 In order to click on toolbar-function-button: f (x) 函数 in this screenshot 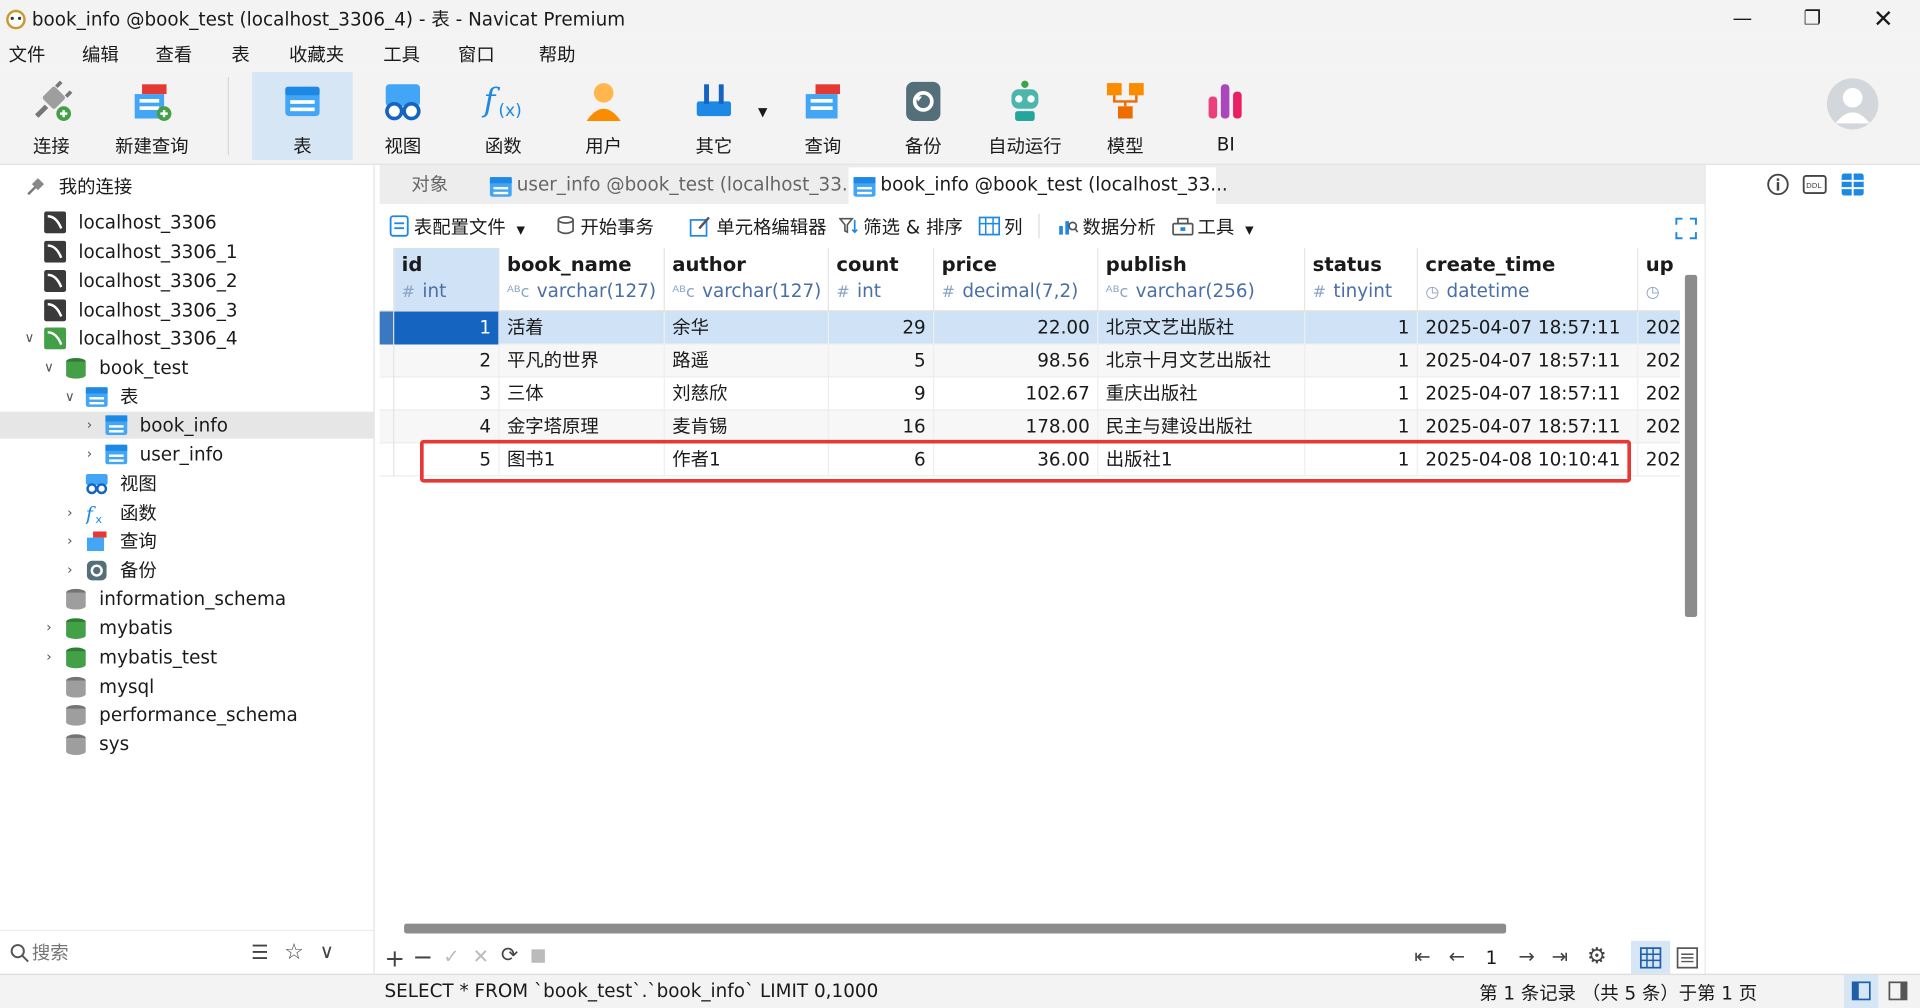, I will do `click(503, 116)`.